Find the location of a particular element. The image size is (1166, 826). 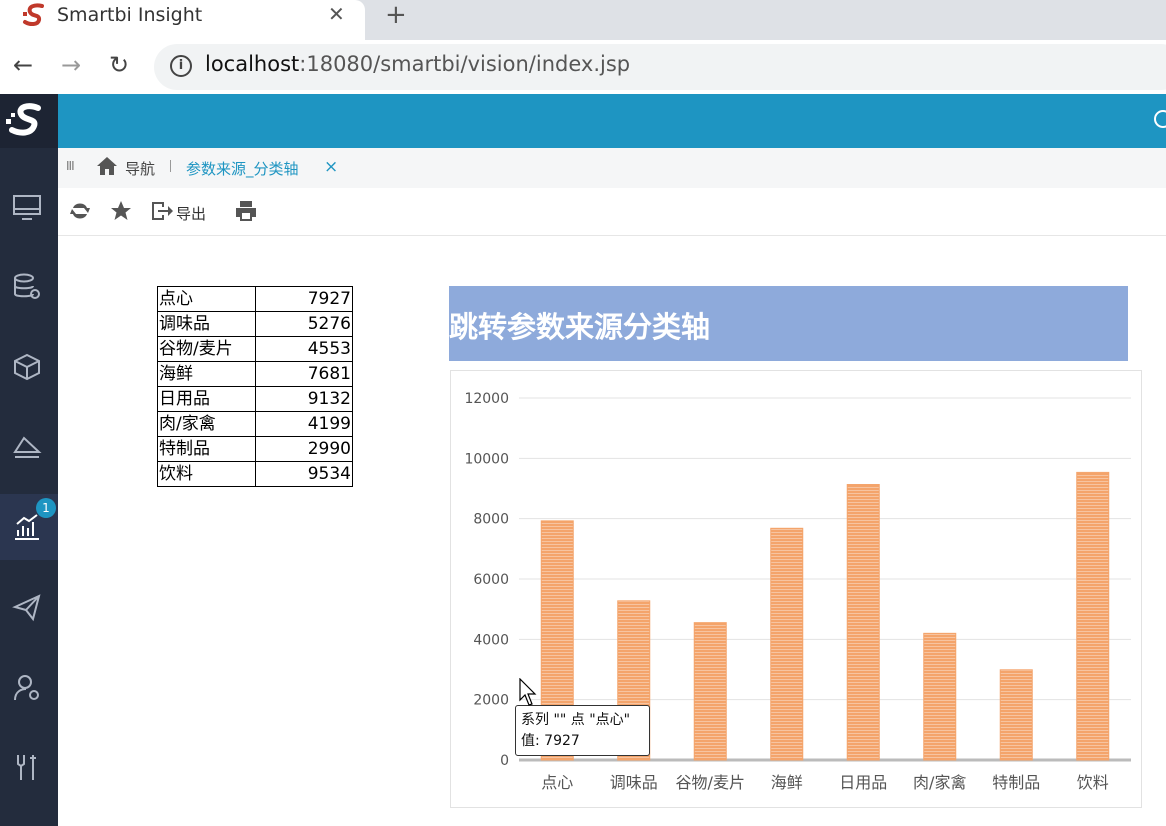

tools-icon is located at coordinates (26, 767).